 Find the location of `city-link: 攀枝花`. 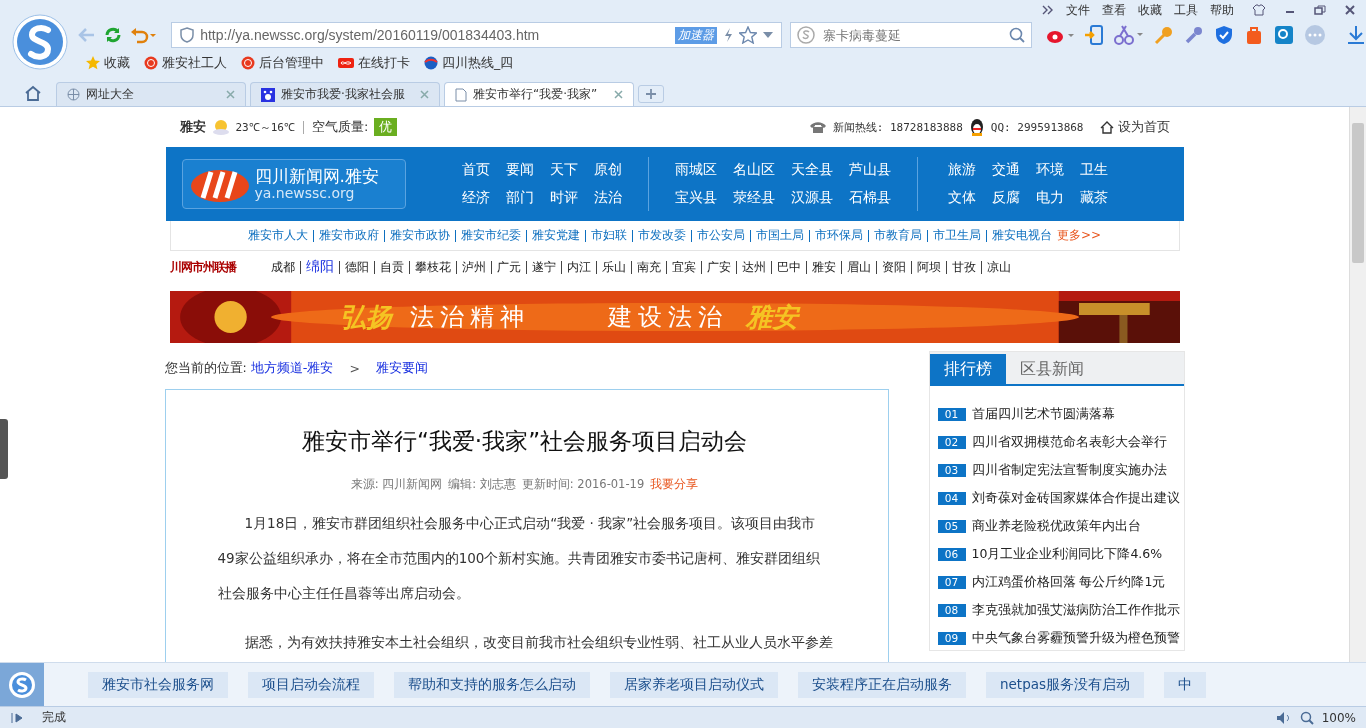

city-link: 攀枝花 is located at coordinates (432, 267).